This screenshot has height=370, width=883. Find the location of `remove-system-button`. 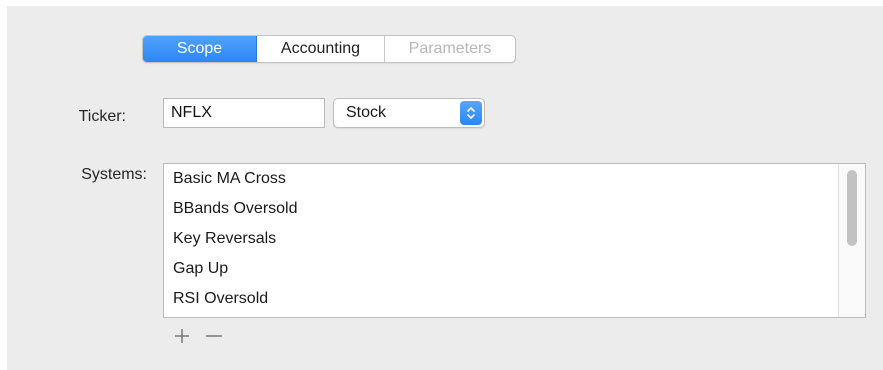

remove-system-button is located at coordinates (214, 336).